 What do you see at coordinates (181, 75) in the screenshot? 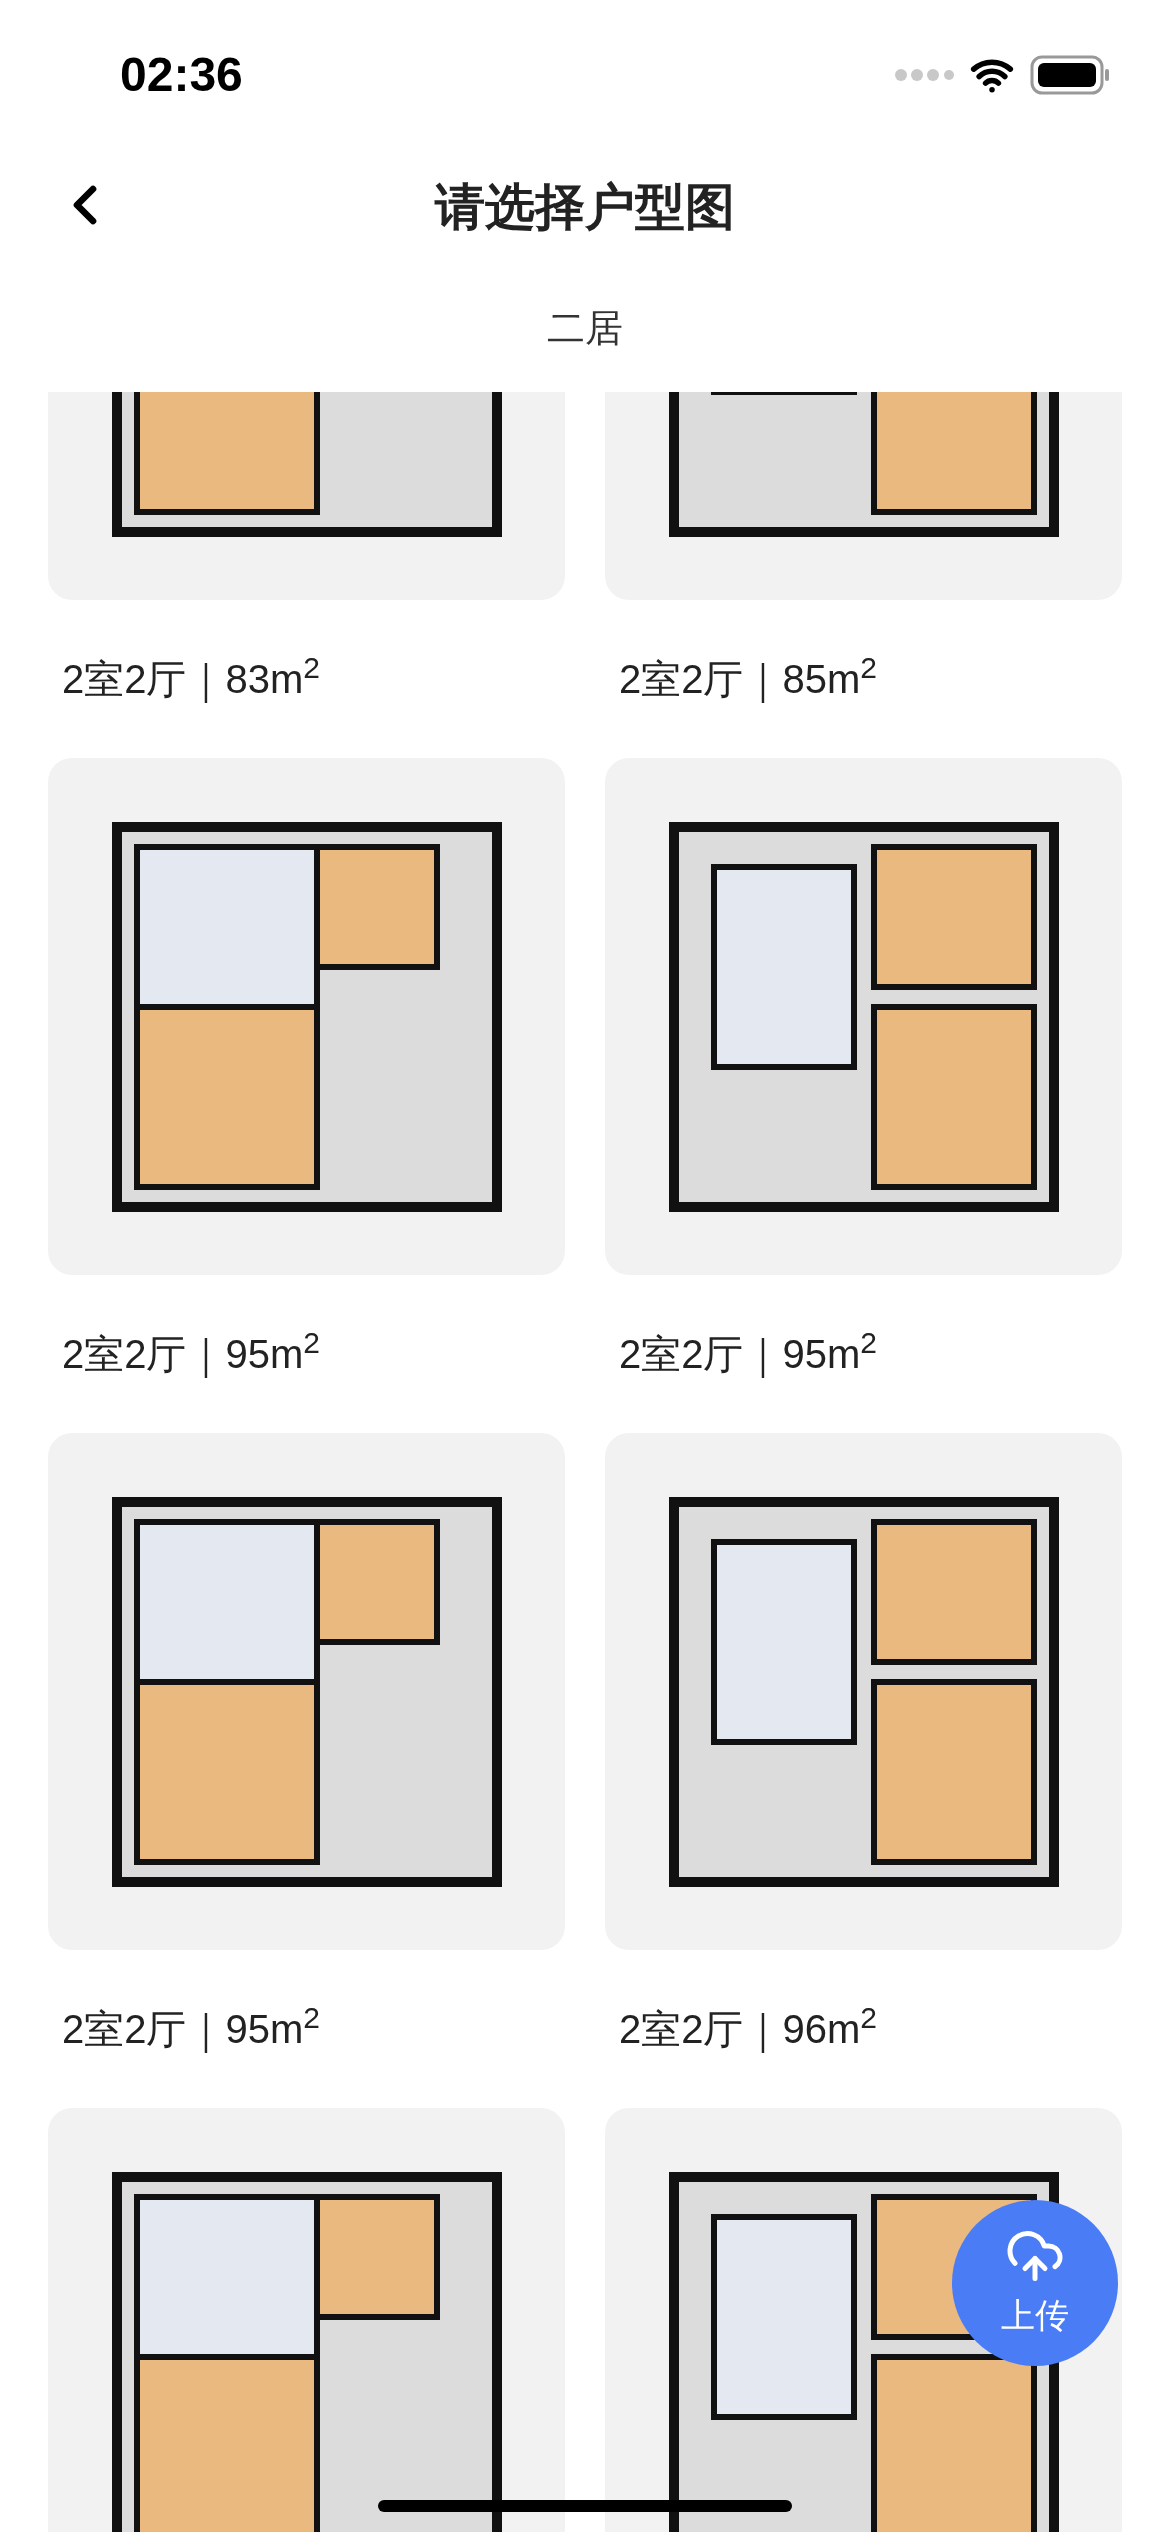
I see `status-time: 02:36` at bounding box center [181, 75].